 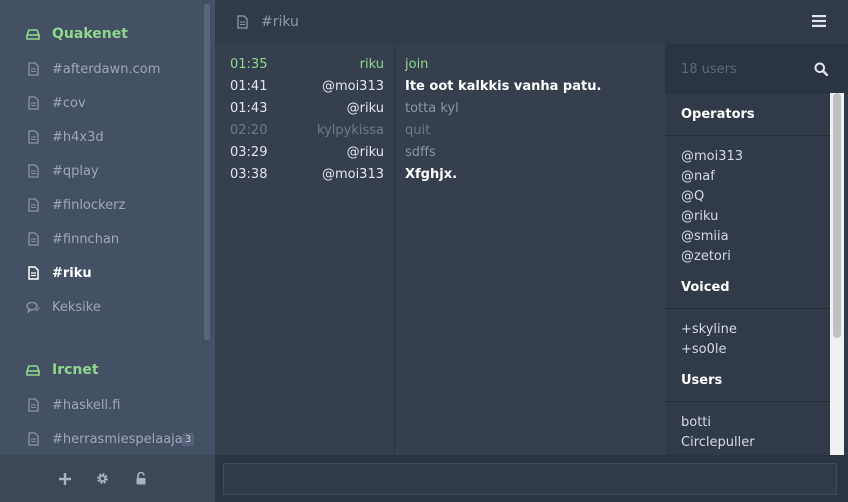 What do you see at coordinates (249, 86) in the screenshot?
I see `message-time: 01:41` at bounding box center [249, 86].